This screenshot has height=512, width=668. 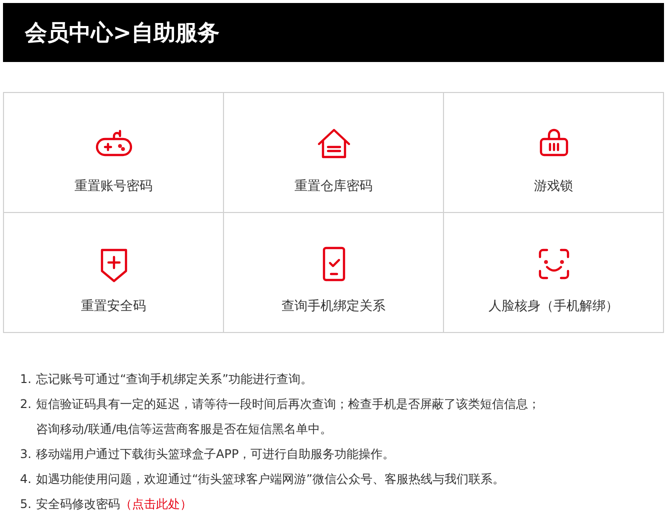 What do you see at coordinates (156, 504) in the screenshot?
I see `click-here-link: （点击此处）` at bounding box center [156, 504].